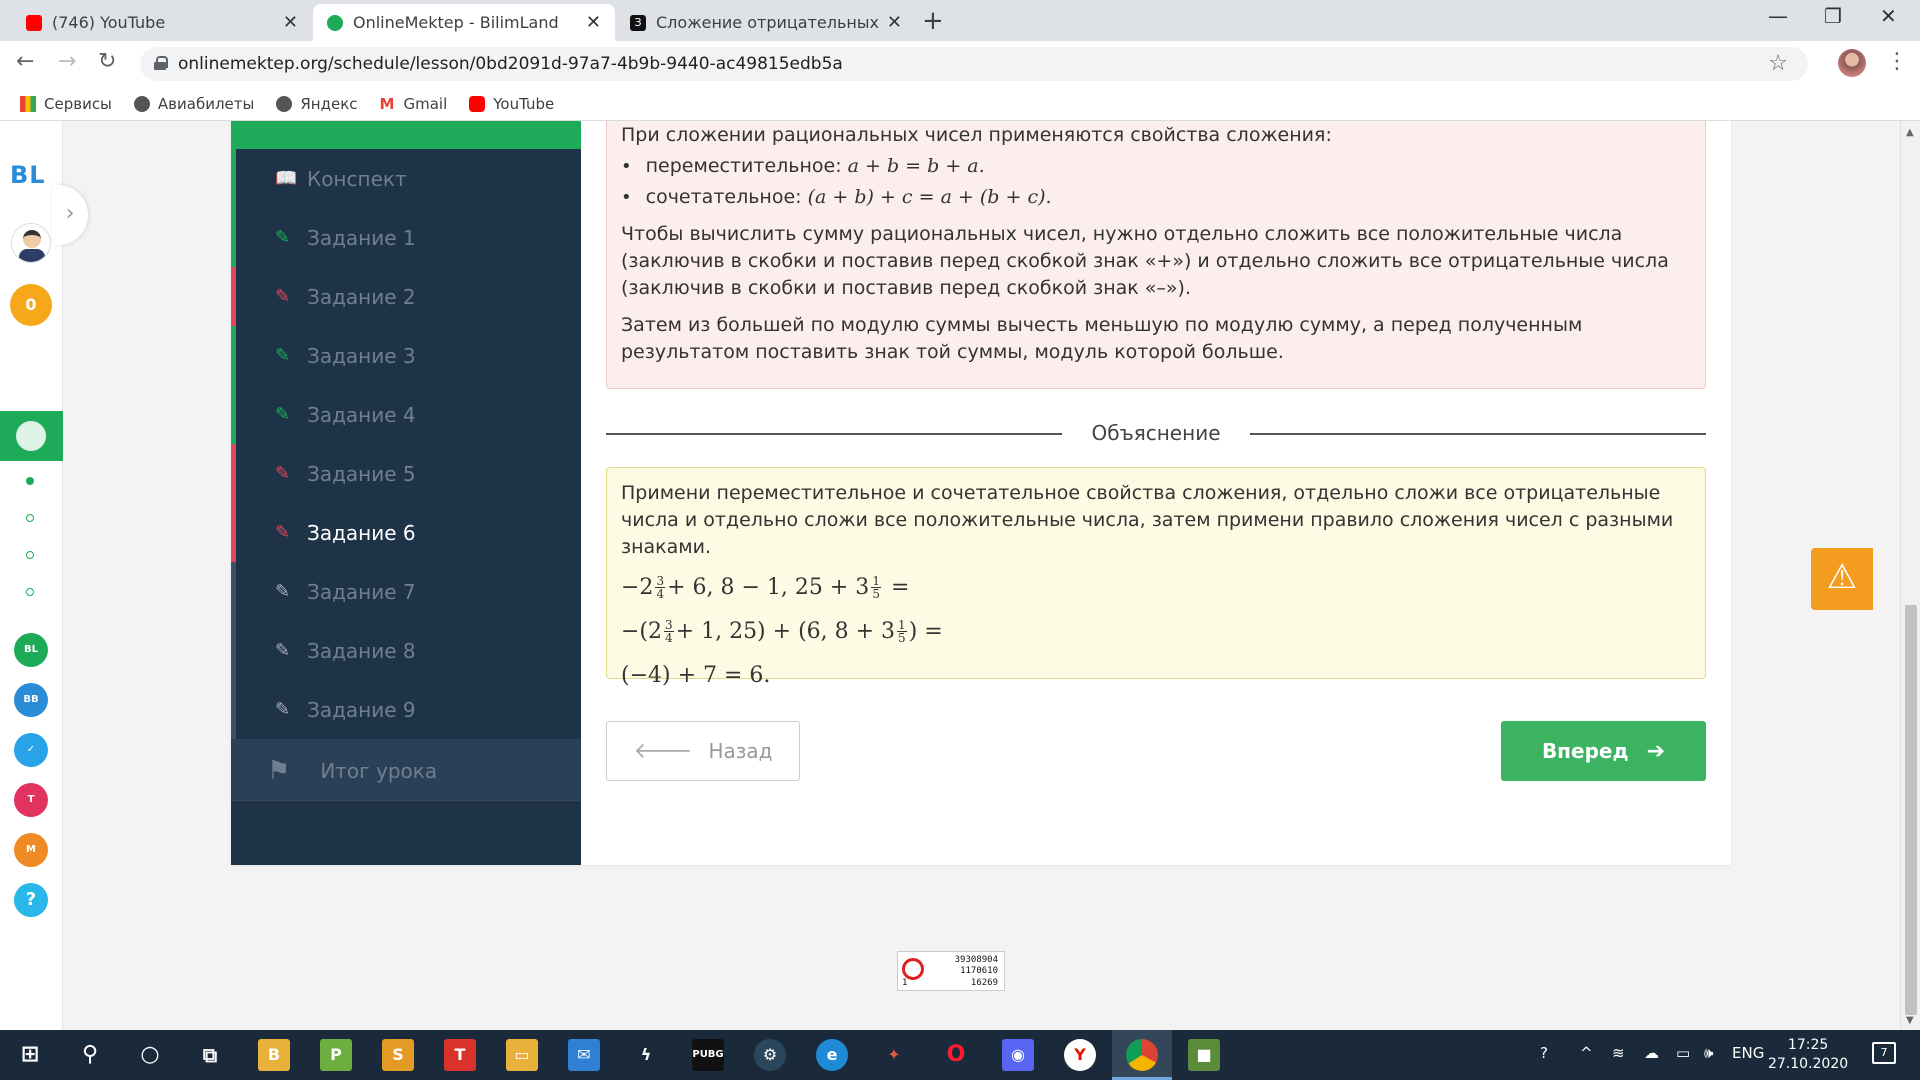 The image size is (1920, 1080). I want to click on back-arrow-icon: ←, so click(25, 61).